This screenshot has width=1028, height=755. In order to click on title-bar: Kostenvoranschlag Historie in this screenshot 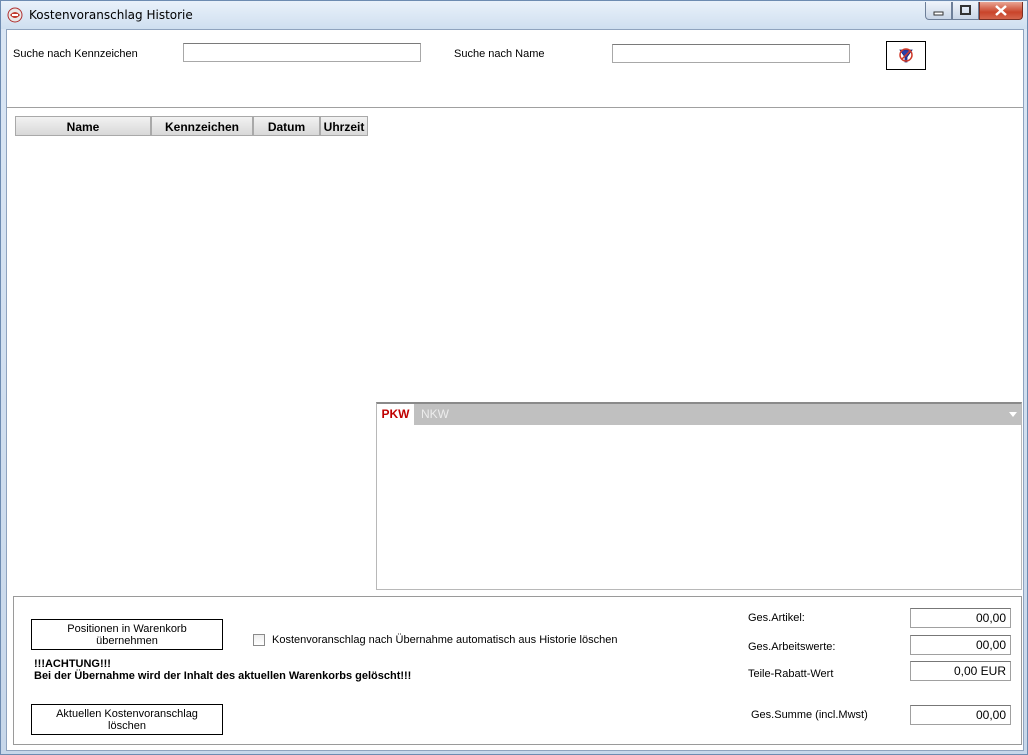, I will do `click(514, 15)`.